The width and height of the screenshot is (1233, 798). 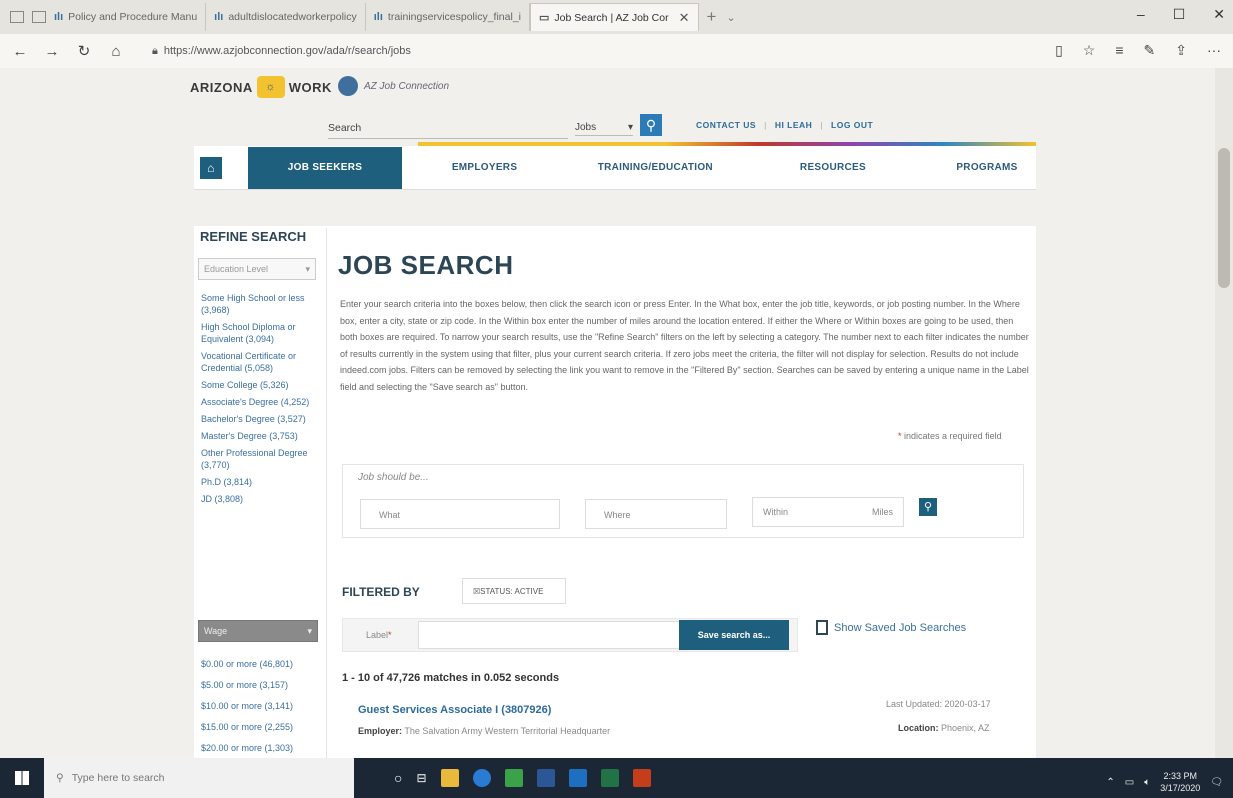 I want to click on new-tab-button: +, so click(x=712, y=17).